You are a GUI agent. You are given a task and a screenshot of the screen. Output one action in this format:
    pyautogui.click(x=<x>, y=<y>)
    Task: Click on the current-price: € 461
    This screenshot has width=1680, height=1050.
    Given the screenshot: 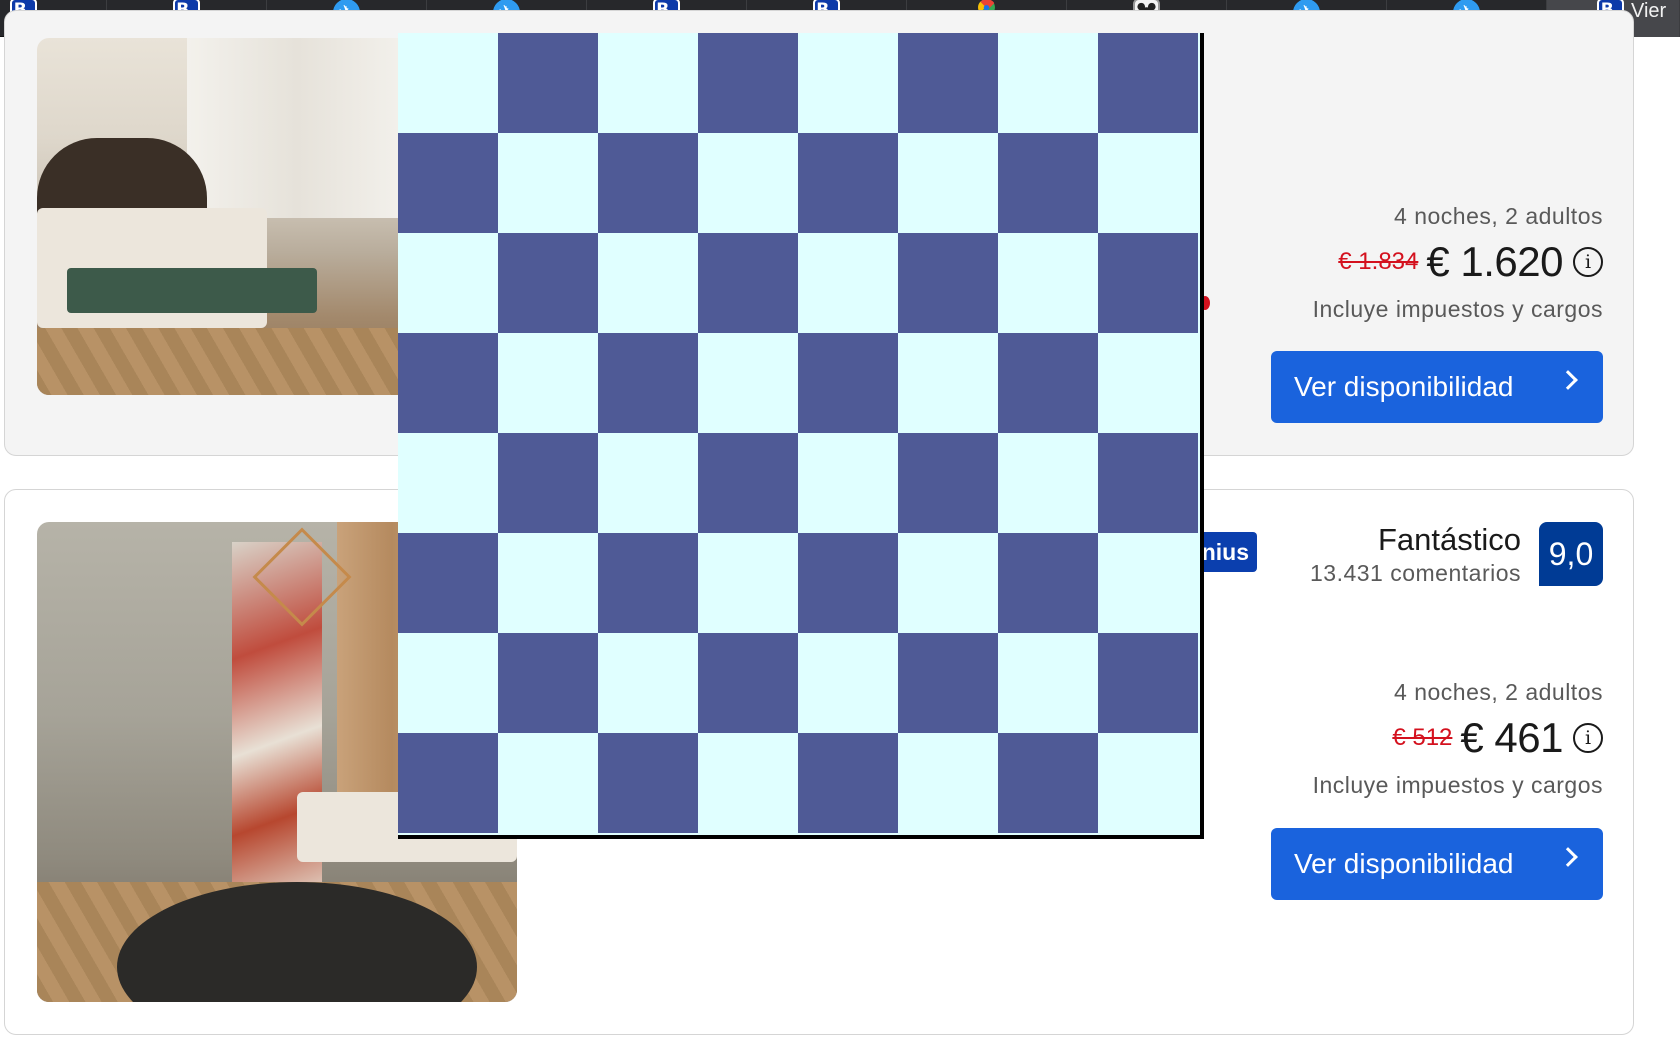 What is the action you would take?
    pyautogui.click(x=1511, y=737)
    